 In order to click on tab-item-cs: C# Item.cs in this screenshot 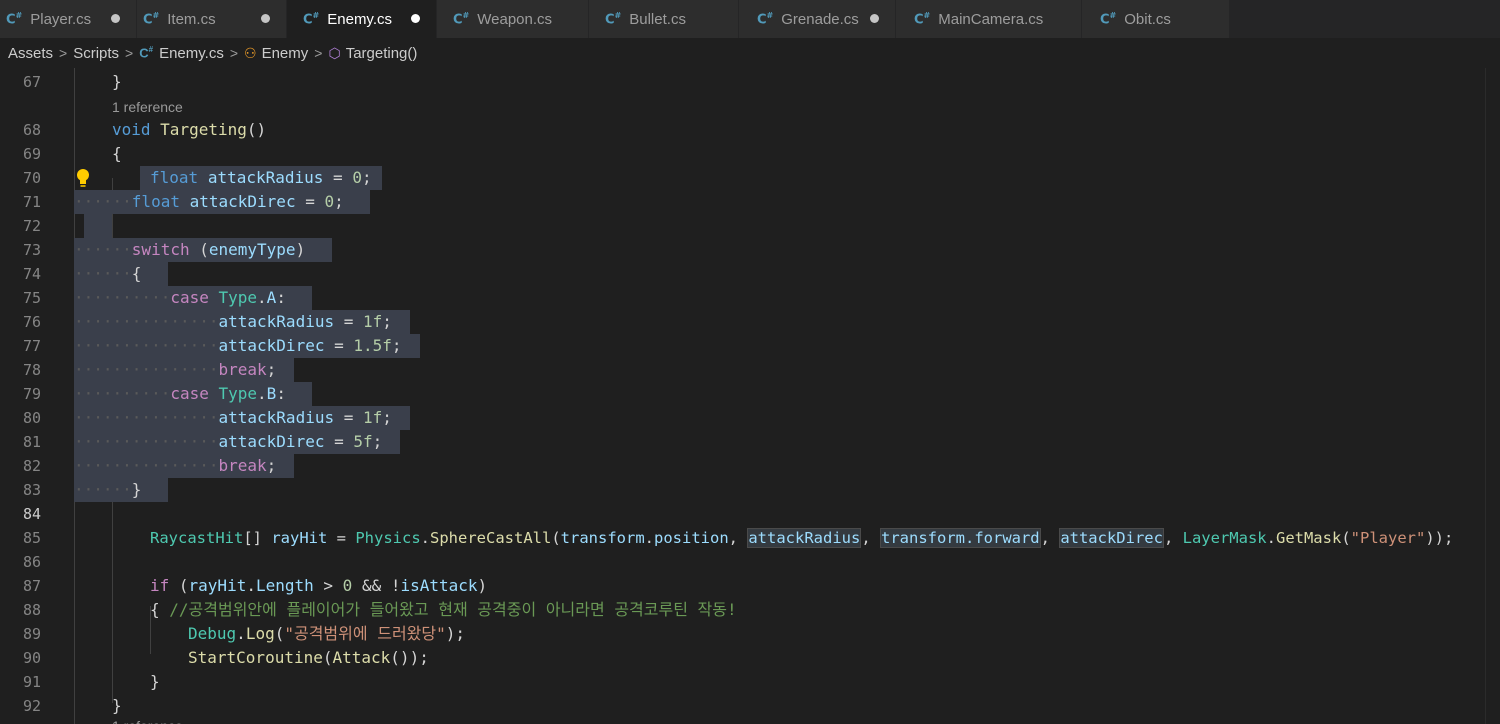, I will do `click(212, 19)`.